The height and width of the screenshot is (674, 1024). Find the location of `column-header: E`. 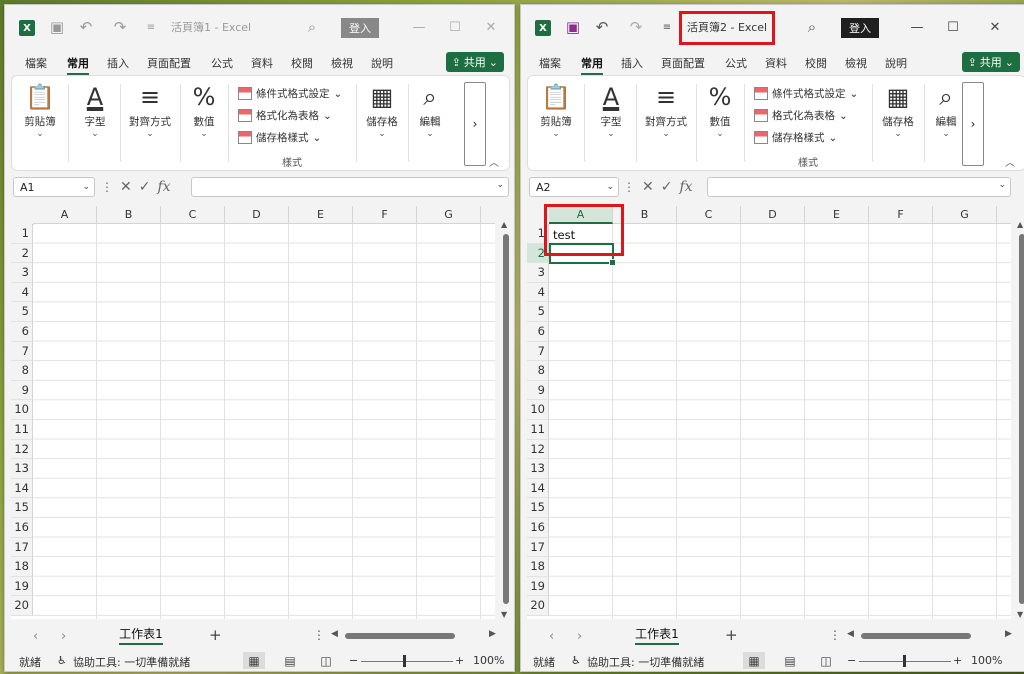

column-header: E is located at coordinates (321, 215).